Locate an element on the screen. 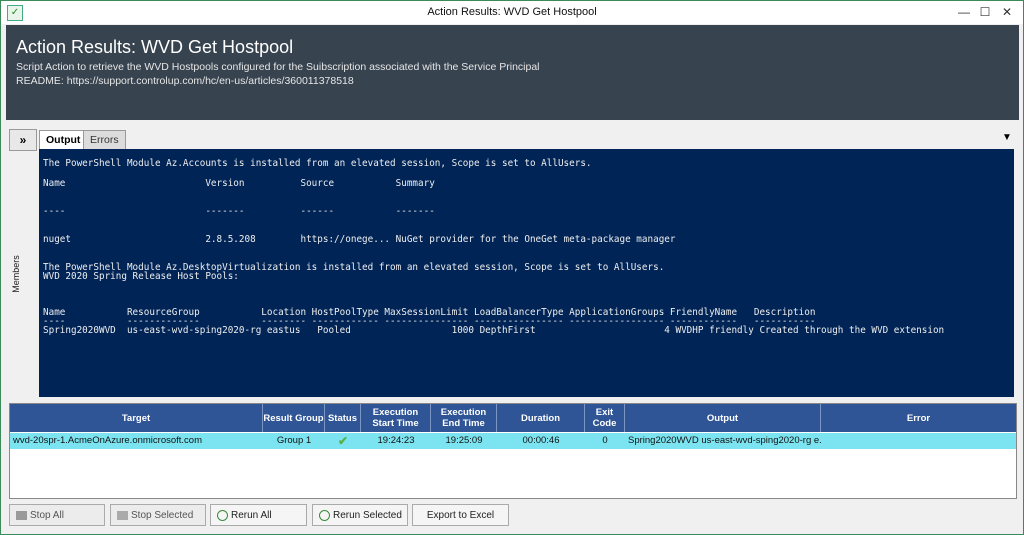  stop-selected-icon is located at coordinates (122, 515).